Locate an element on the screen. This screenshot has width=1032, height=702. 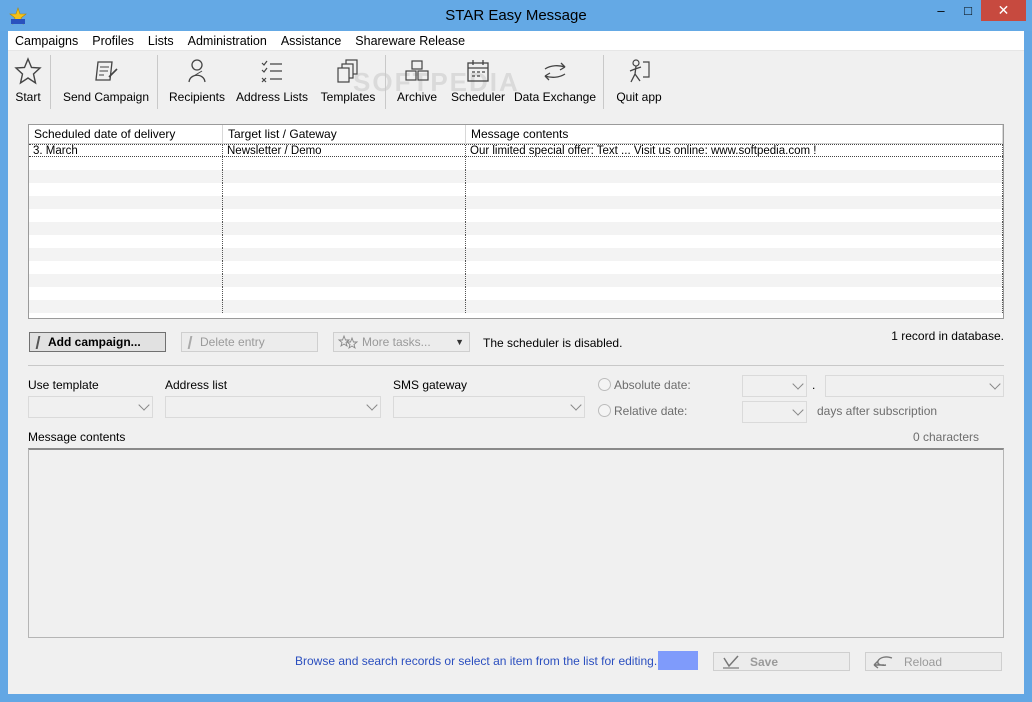
templates-label: Templates is located at coordinates (348, 97).